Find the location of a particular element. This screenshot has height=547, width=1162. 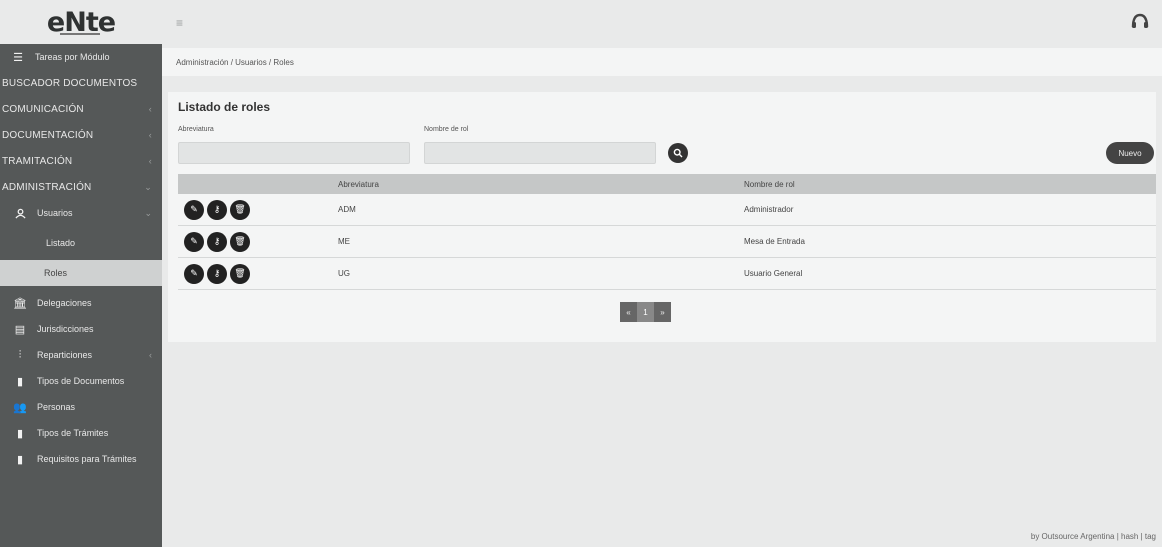

sidebar-item-label: Tareas por Módulo is located at coordinates (72, 57).